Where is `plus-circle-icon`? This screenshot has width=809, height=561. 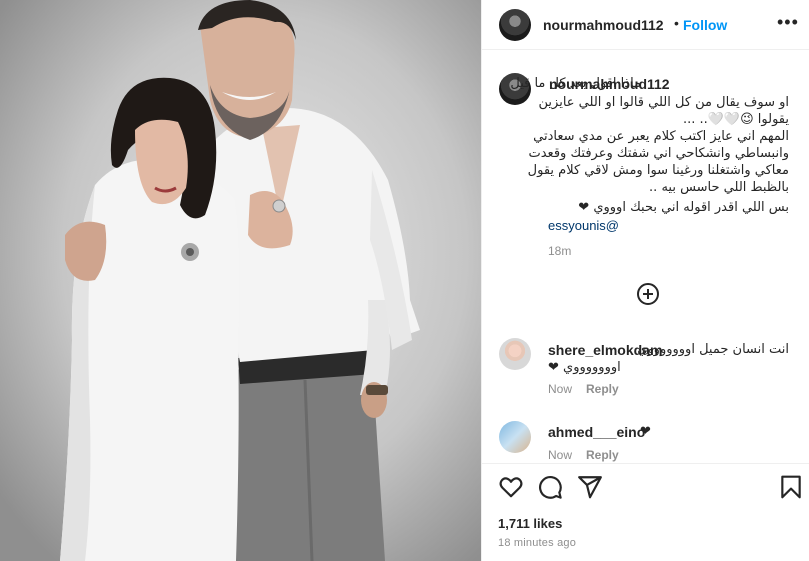 plus-circle-icon is located at coordinates (648, 294).